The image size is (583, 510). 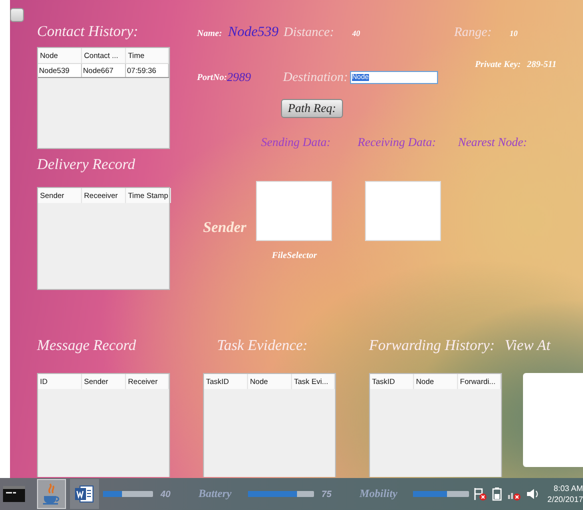 I want to click on node-name: Node539, so click(x=253, y=33).